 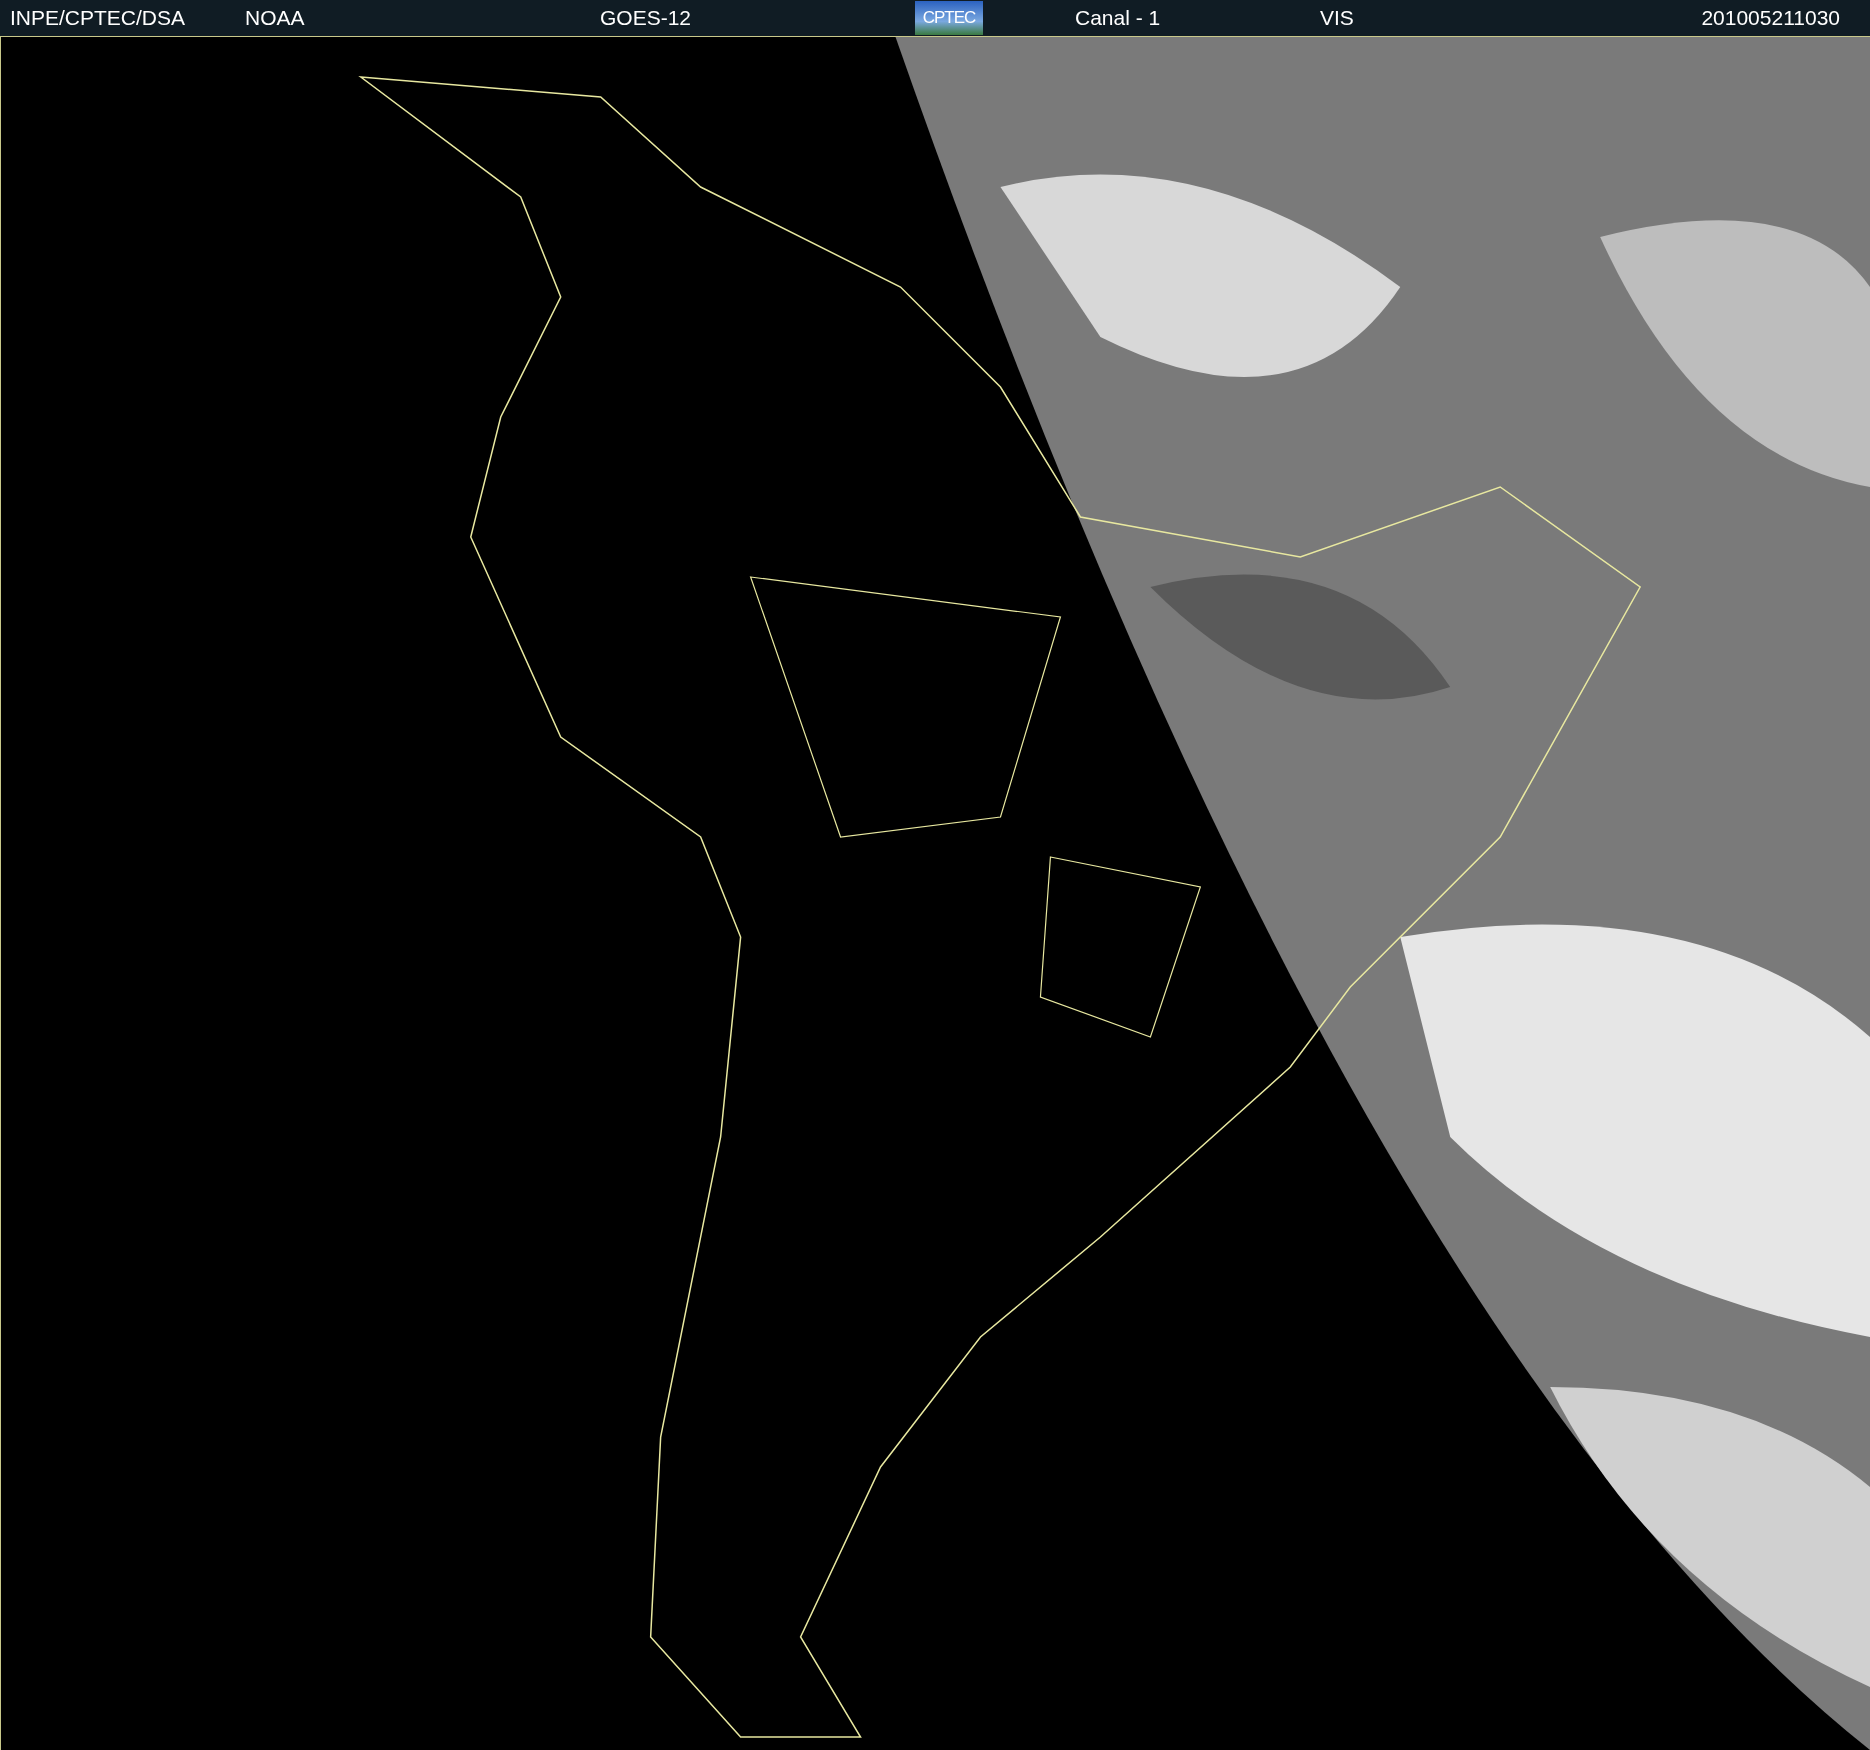 What do you see at coordinates (1118, 18) in the screenshot?
I see `channel-label: Canal - 1` at bounding box center [1118, 18].